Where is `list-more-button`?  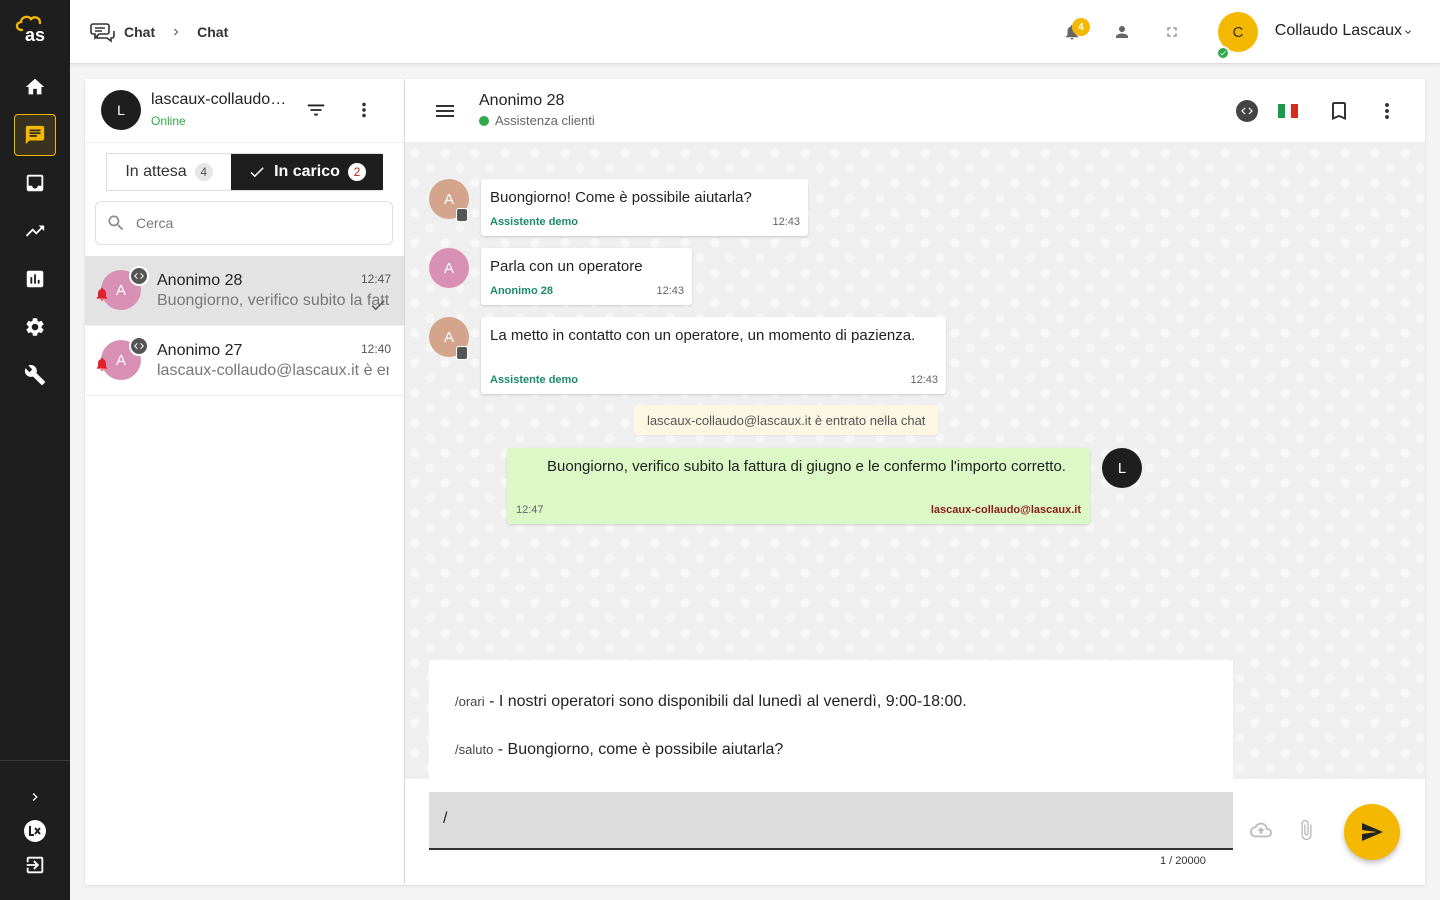 list-more-button is located at coordinates (364, 110).